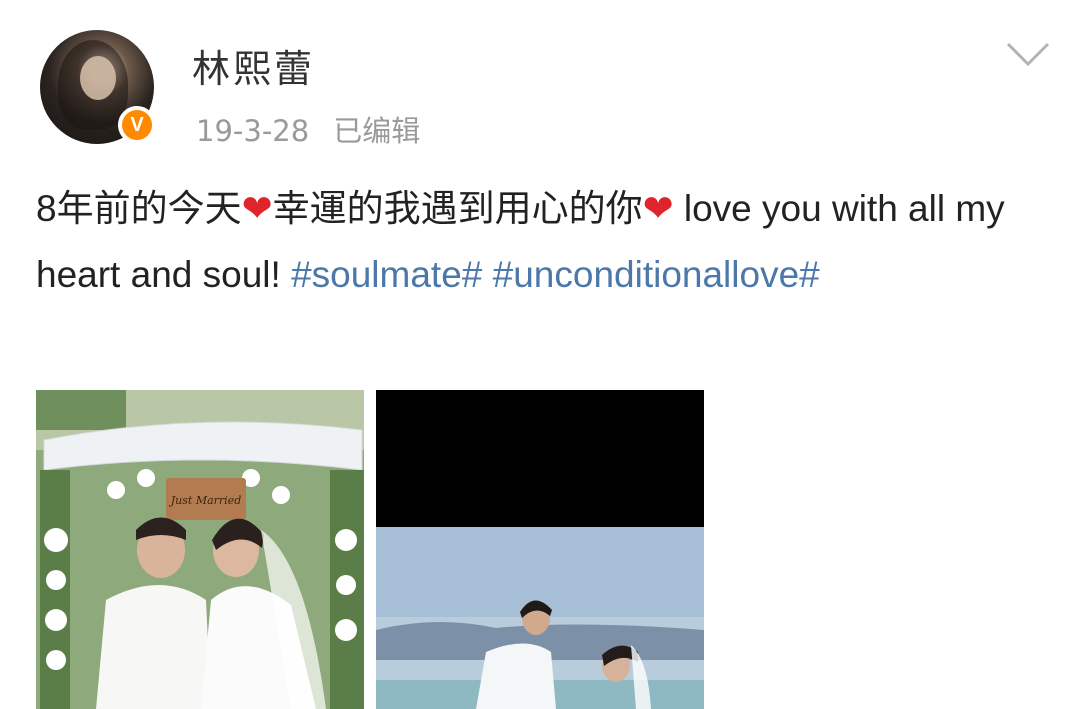 The height and width of the screenshot is (709, 1079). Describe the element at coordinates (139, 208) in the screenshot. I see `post-text-segment: 8年前的今天` at that location.